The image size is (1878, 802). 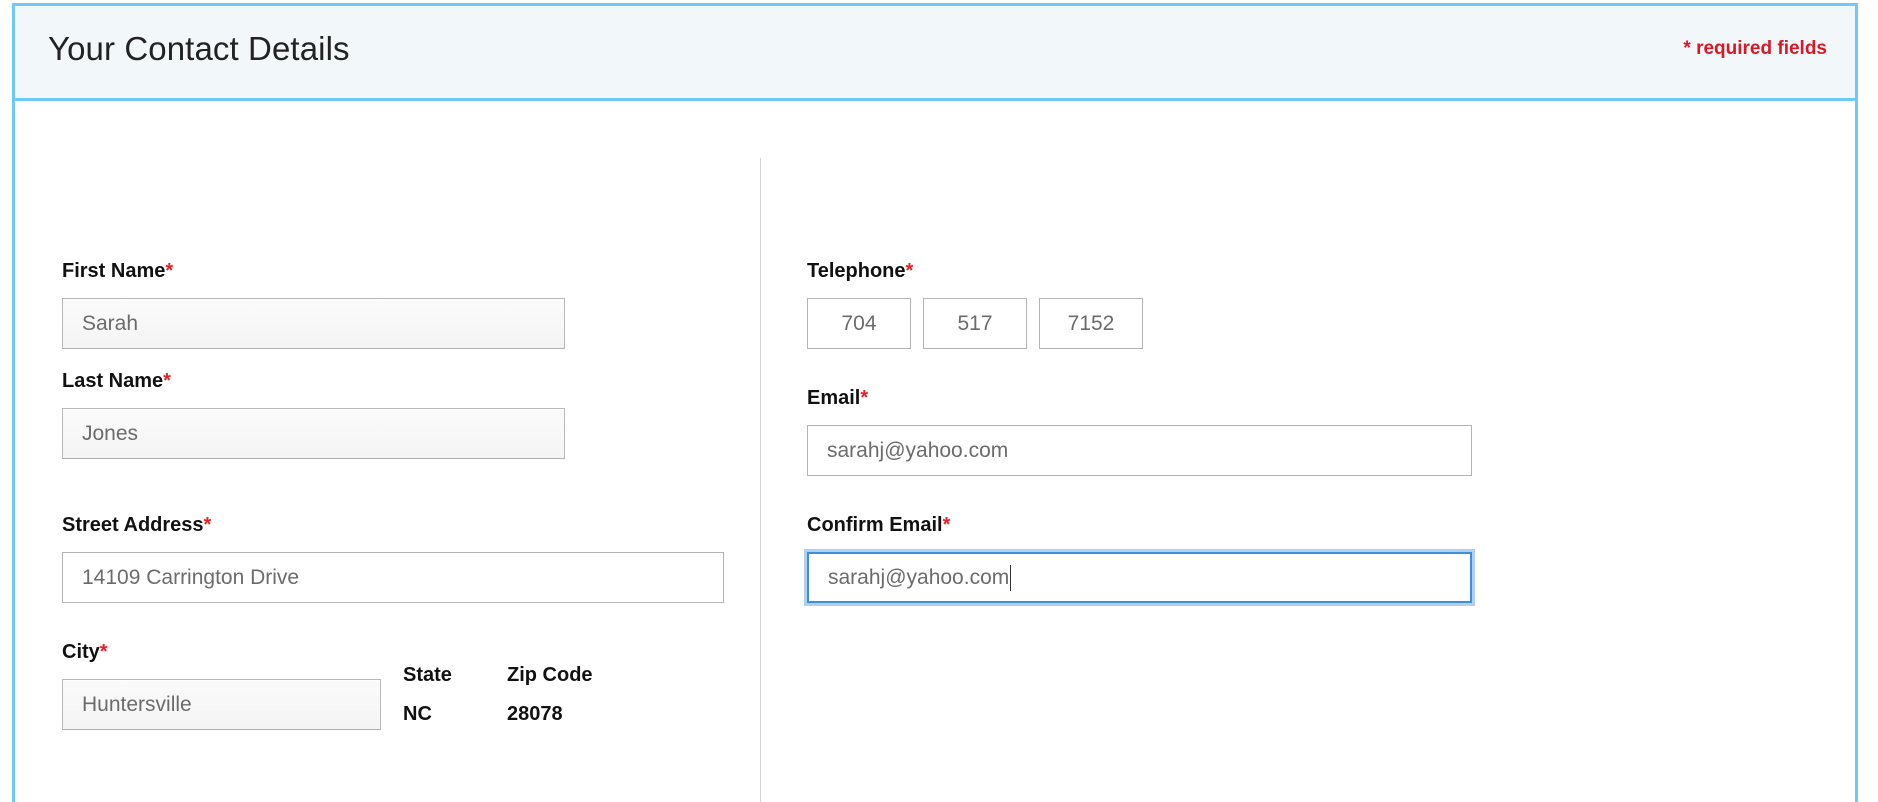 What do you see at coordinates (975, 323) in the screenshot?
I see `telephone-prefix-input: 517` at bounding box center [975, 323].